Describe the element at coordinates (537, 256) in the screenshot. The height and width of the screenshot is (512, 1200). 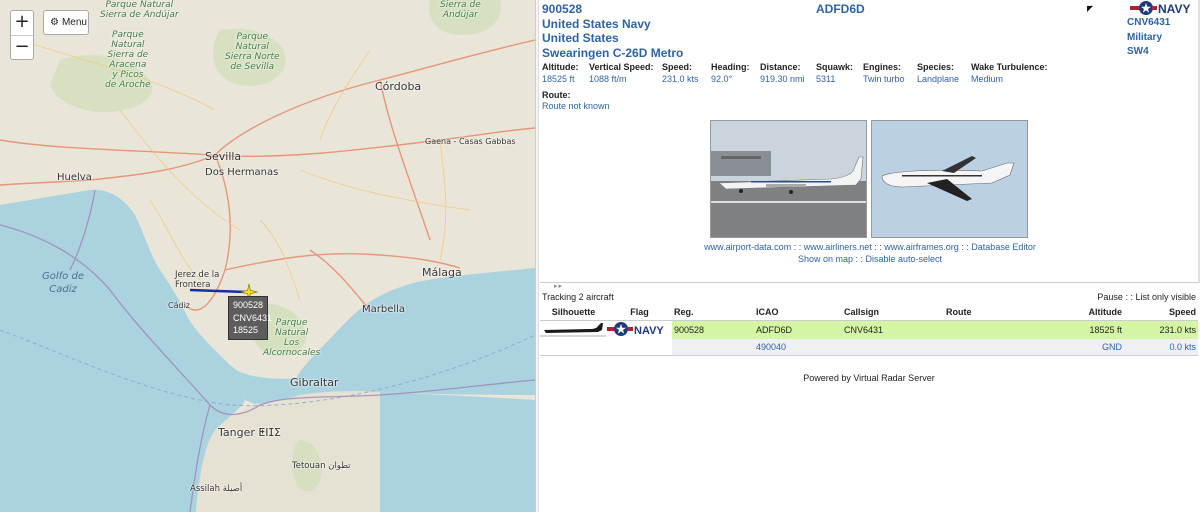
I see `splitter` at that location.